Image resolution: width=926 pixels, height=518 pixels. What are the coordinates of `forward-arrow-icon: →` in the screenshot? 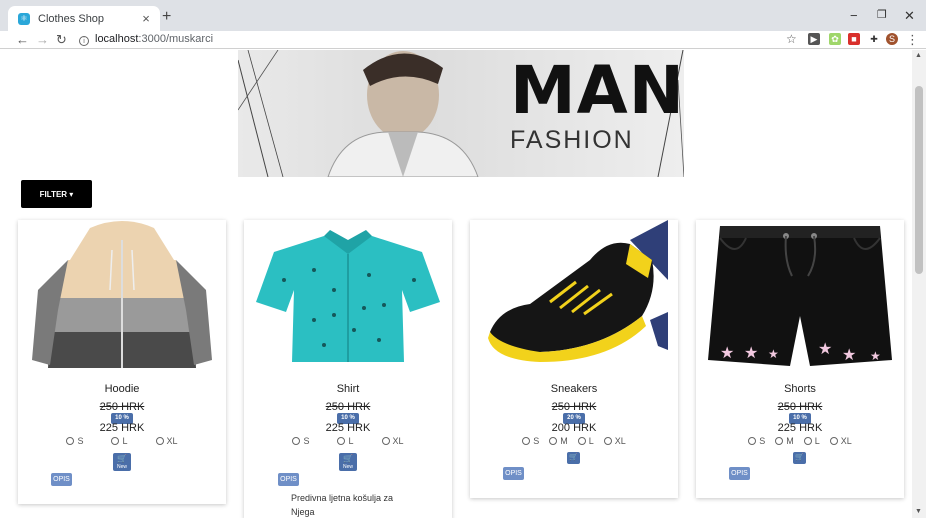 It's located at (42, 39).